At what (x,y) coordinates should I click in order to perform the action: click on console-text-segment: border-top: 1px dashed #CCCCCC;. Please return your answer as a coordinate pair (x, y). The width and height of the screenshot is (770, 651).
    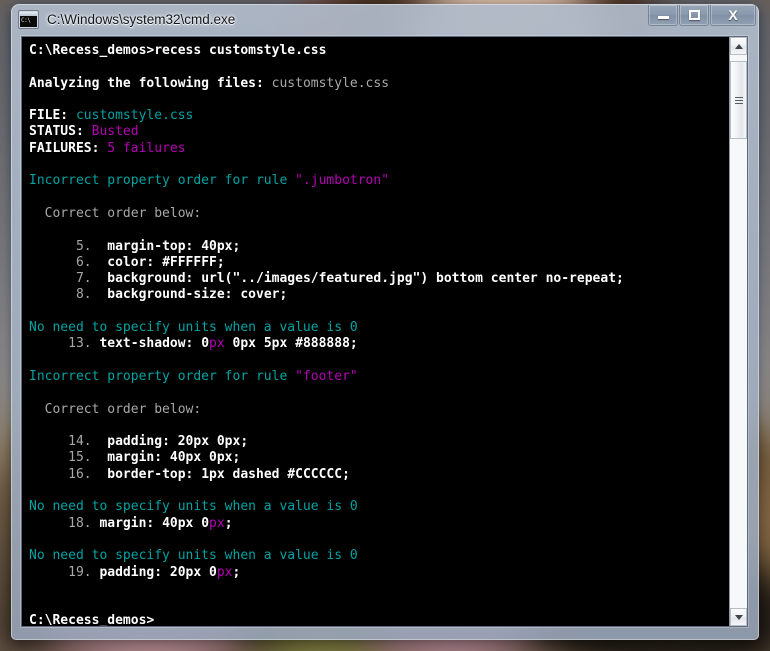
    Looking at the image, I should click on (228, 474).